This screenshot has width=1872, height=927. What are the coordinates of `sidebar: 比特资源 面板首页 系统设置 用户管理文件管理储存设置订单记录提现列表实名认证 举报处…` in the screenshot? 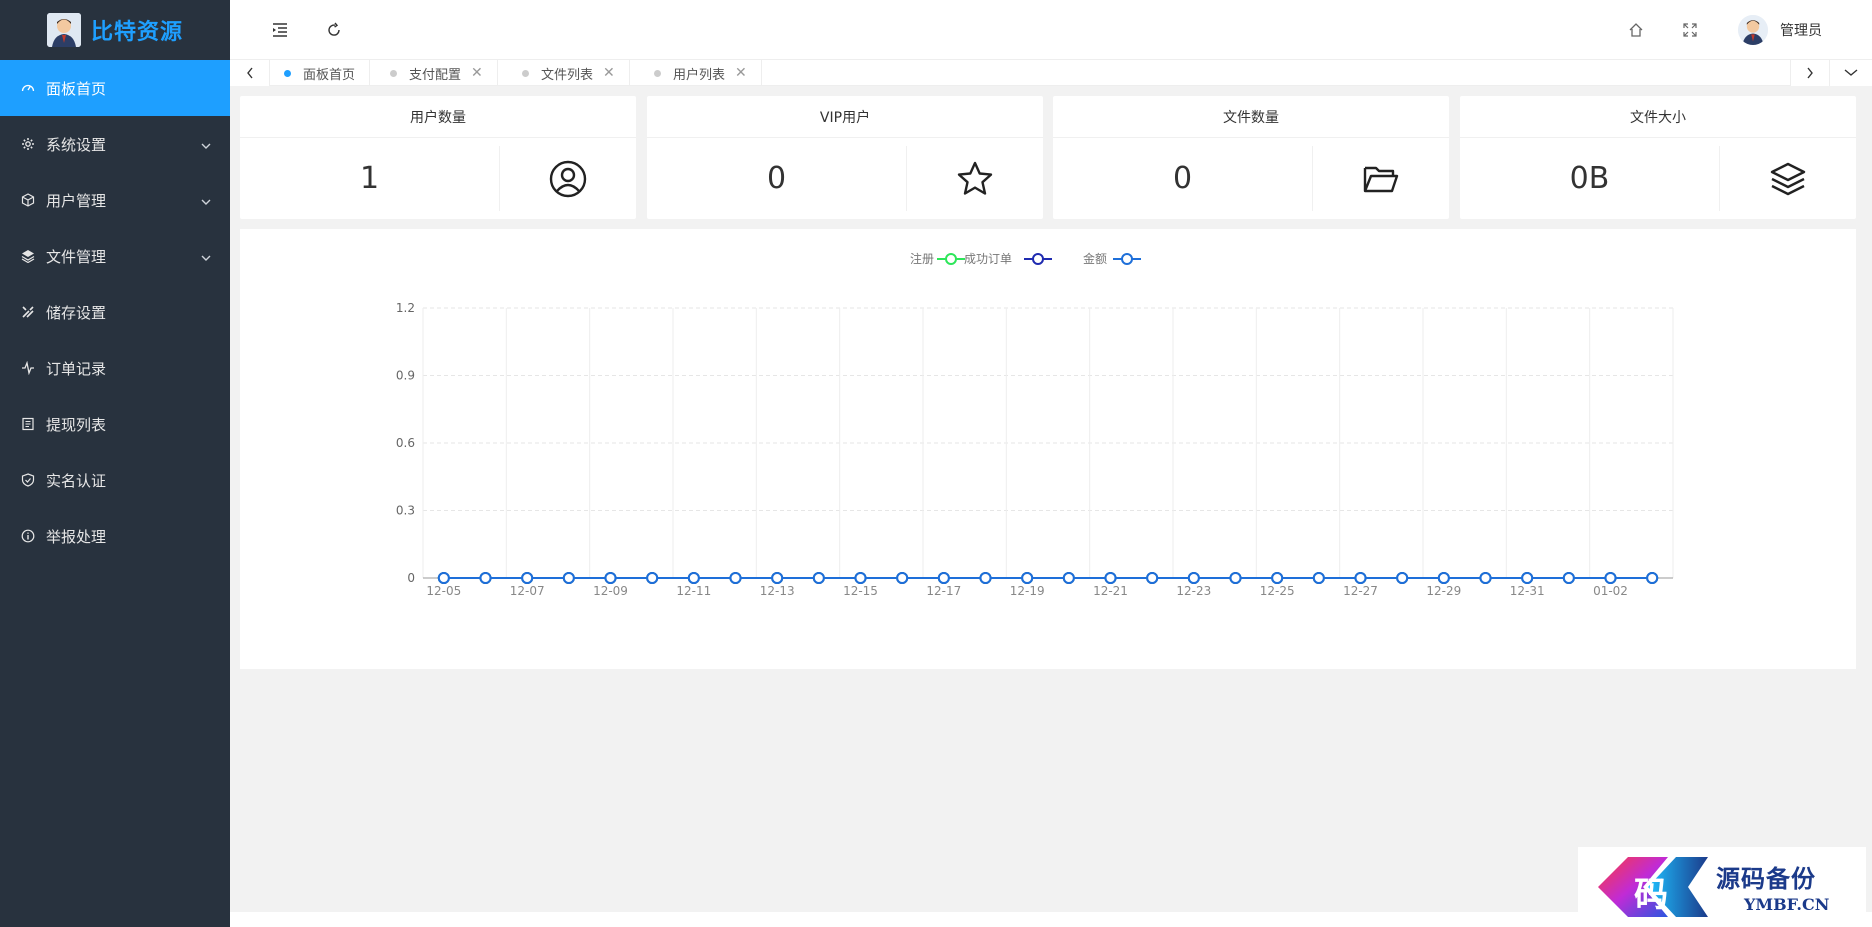 It's located at (115, 463).